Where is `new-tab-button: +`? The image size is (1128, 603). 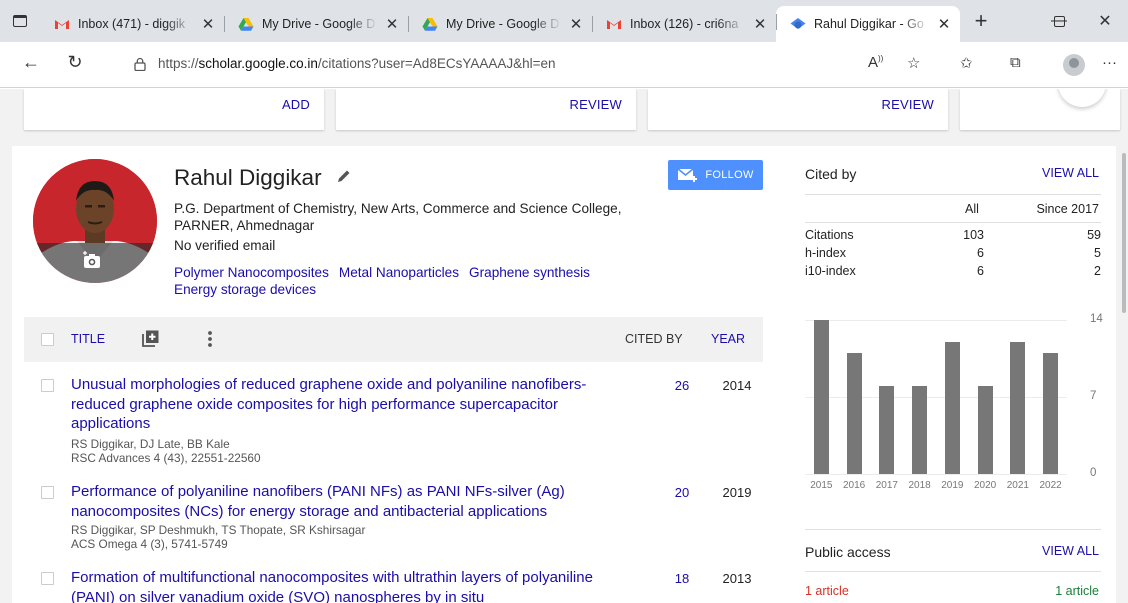
new-tab-button: + is located at coordinates (981, 21).